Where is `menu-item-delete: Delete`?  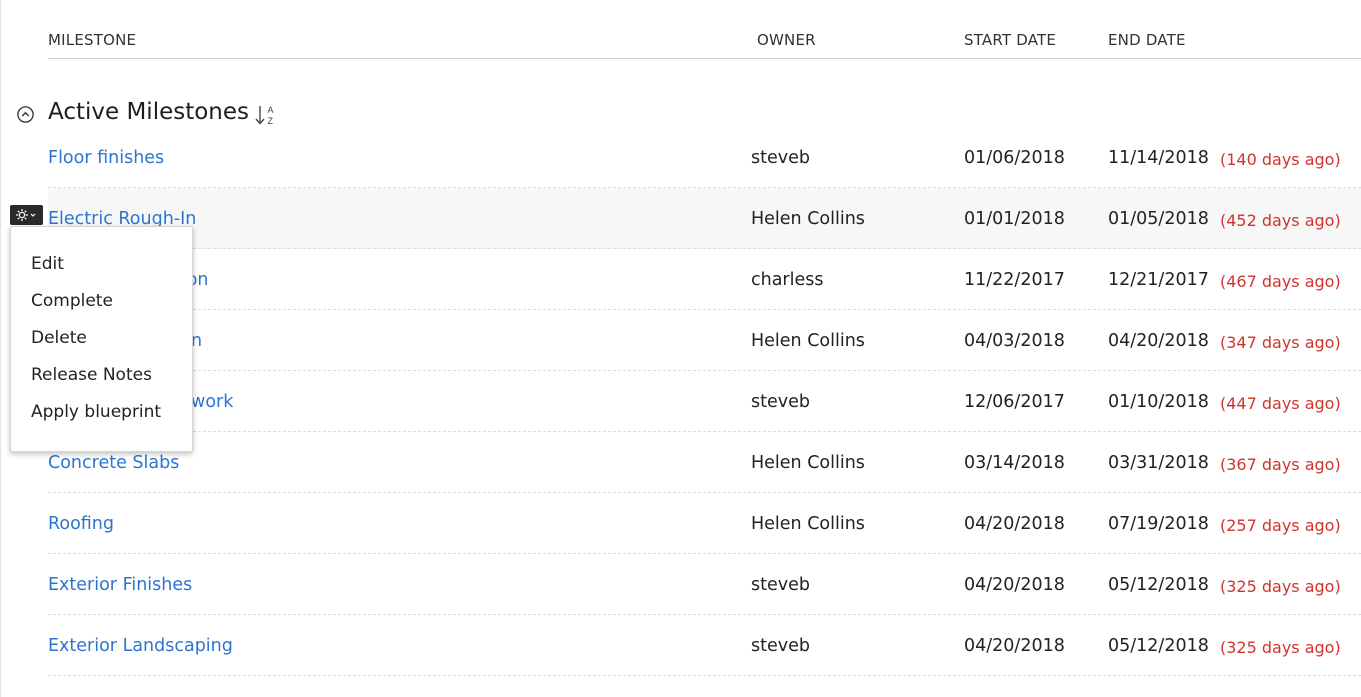
menu-item-delete: Delete is located at coordinates (101, 339).